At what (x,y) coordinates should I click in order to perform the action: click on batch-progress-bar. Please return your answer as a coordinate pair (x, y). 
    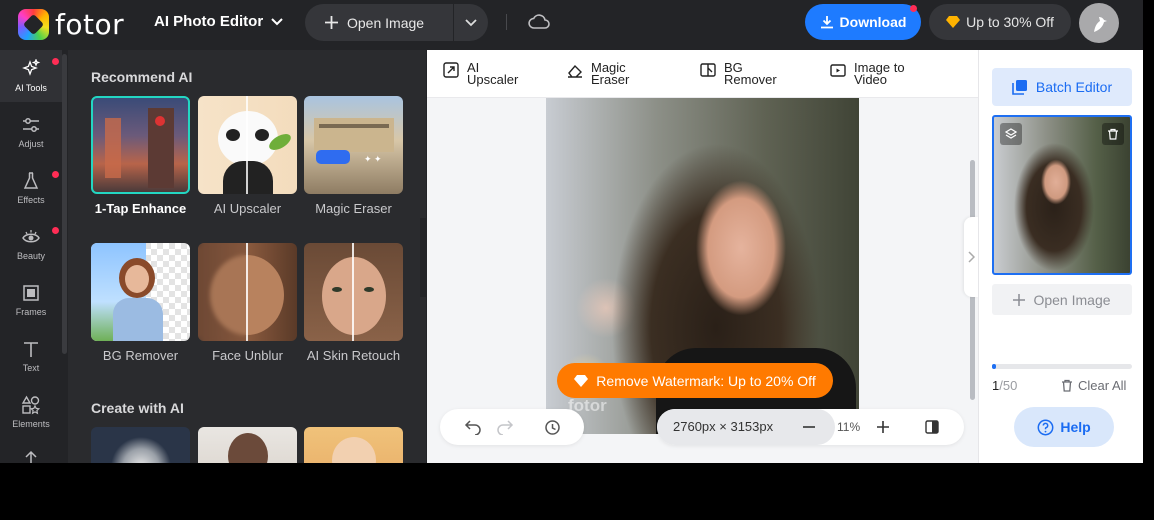
    Looking at the image, I should click on (1062, 366).